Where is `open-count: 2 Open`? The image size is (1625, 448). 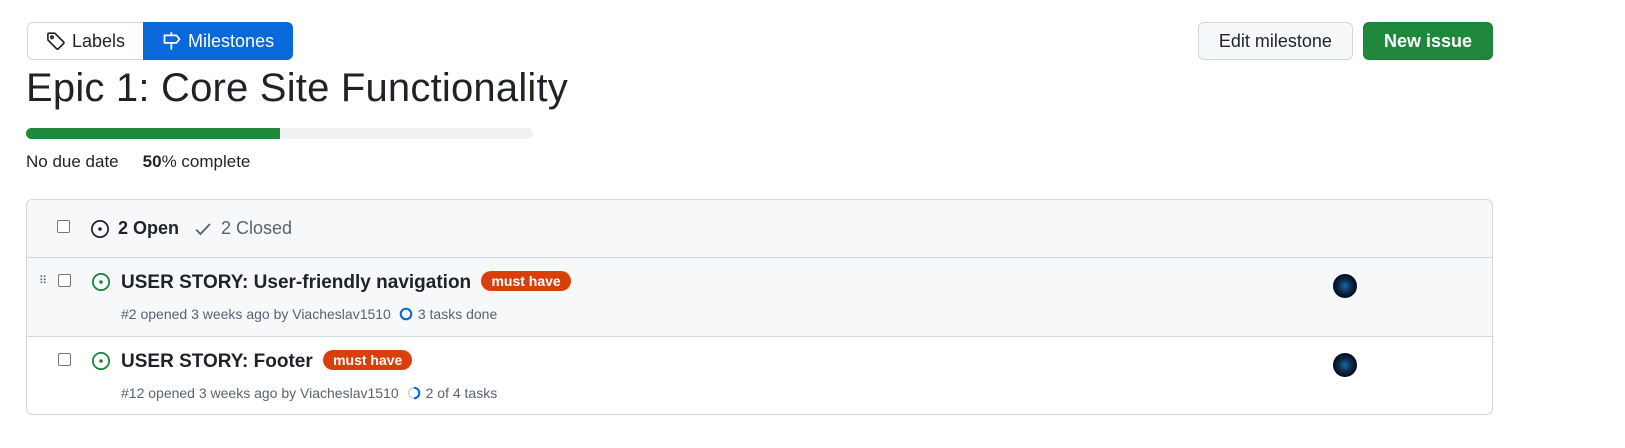 open-count: 2 Open is located at coordinates (149, 228).